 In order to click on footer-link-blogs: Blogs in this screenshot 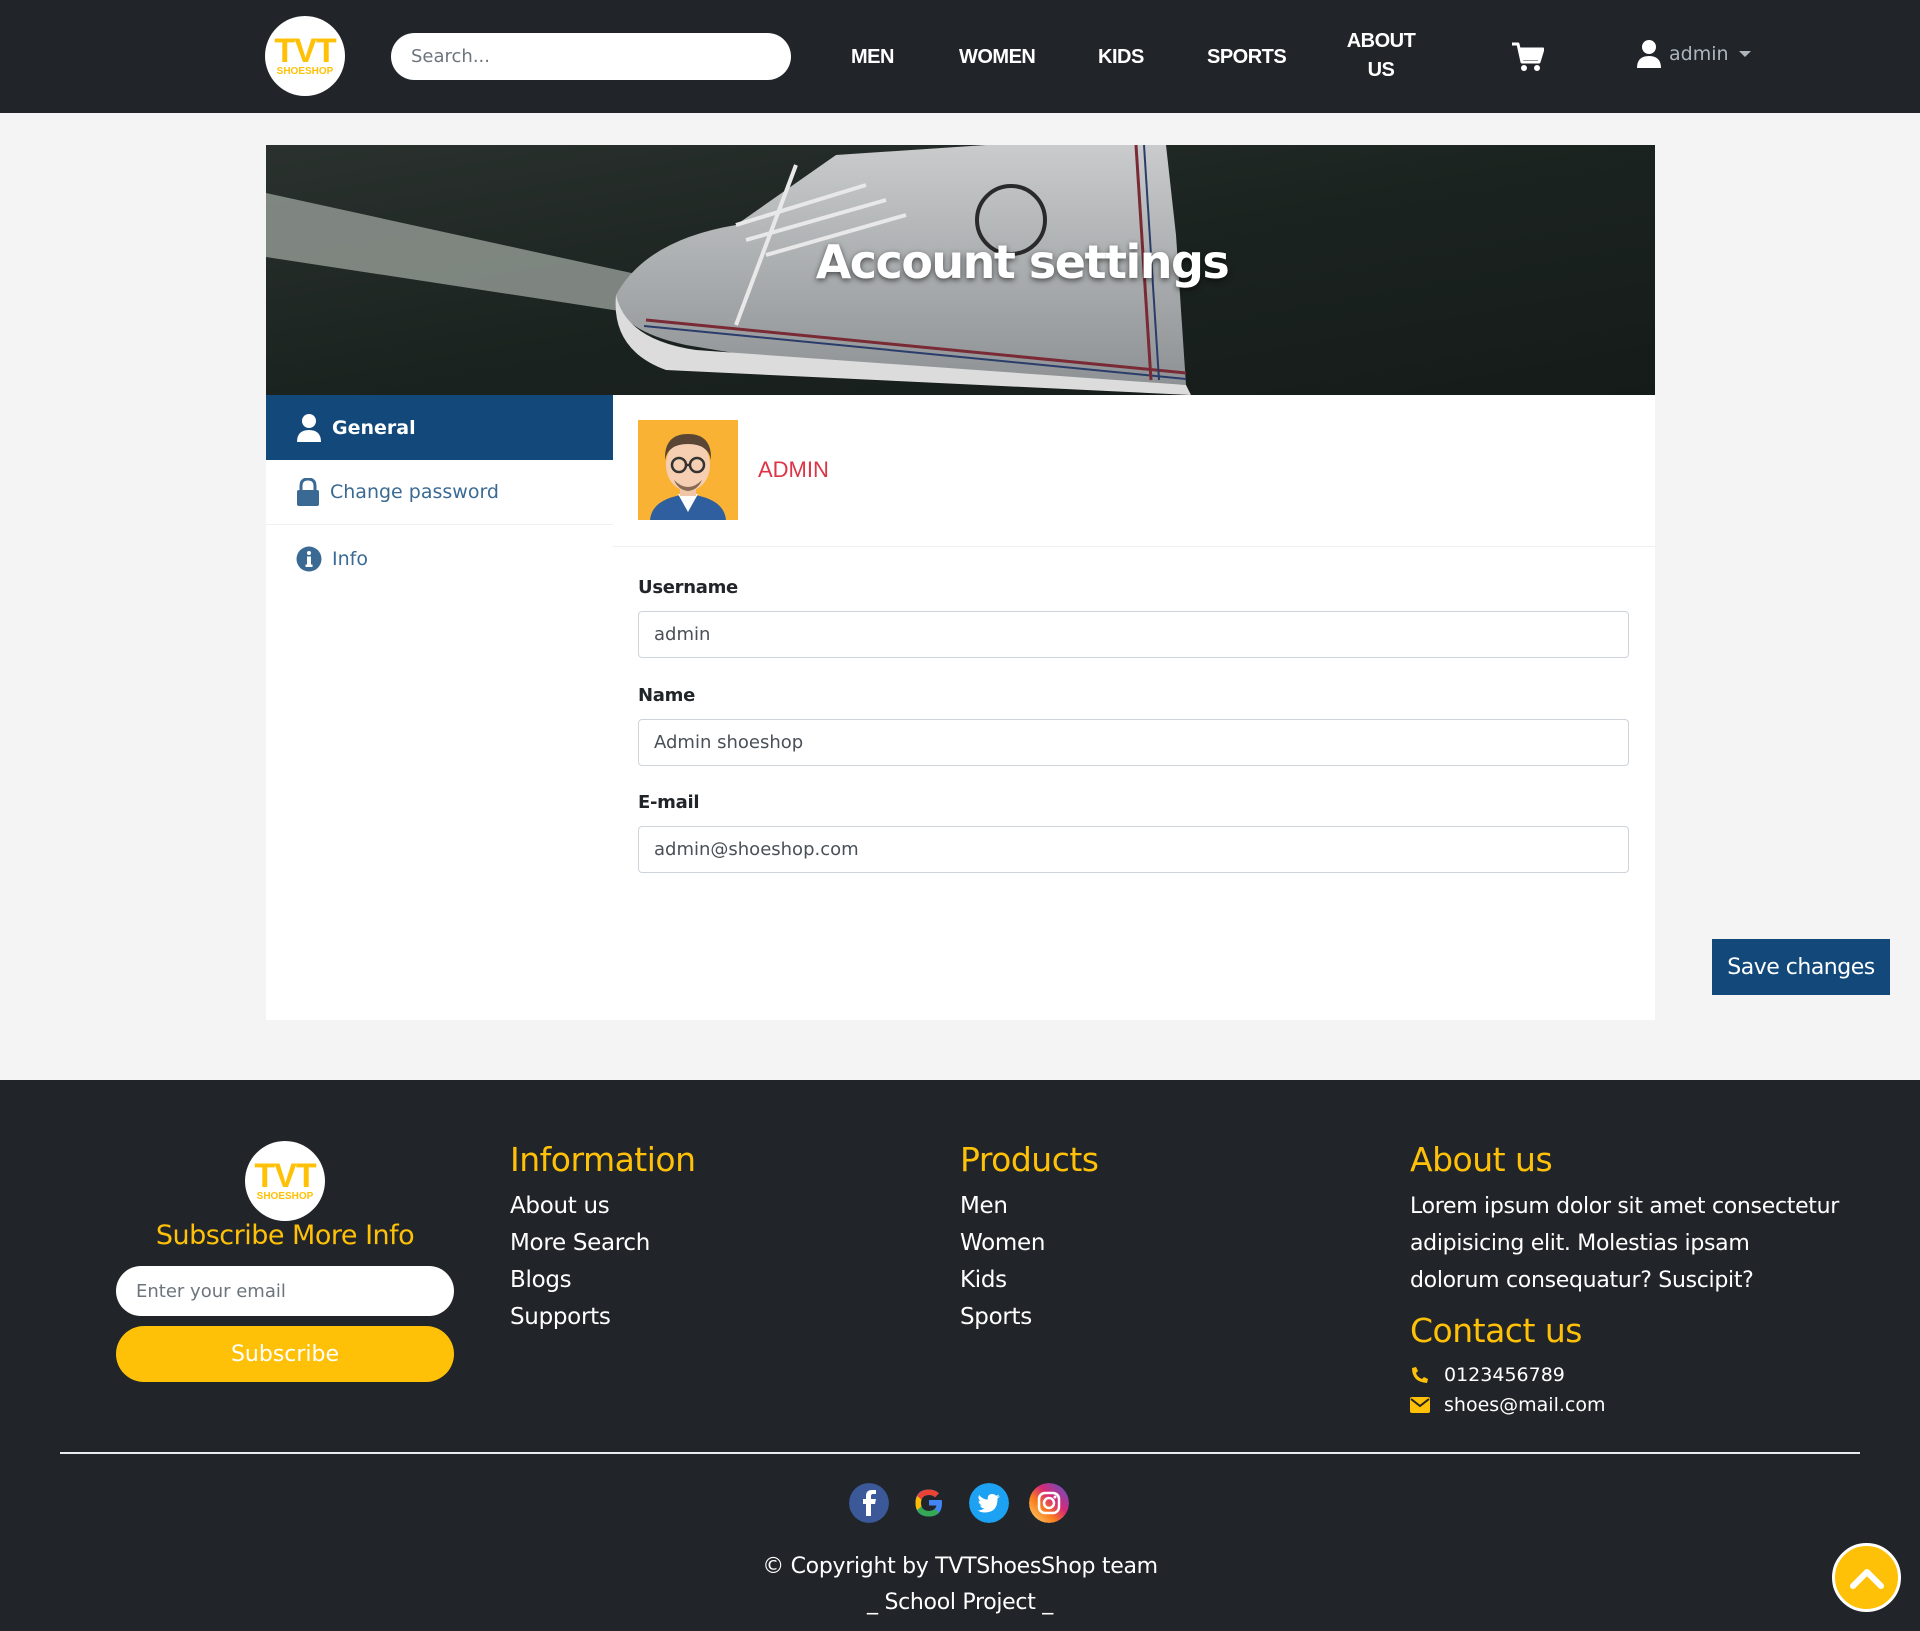, I will do `click(603, 1280)`.